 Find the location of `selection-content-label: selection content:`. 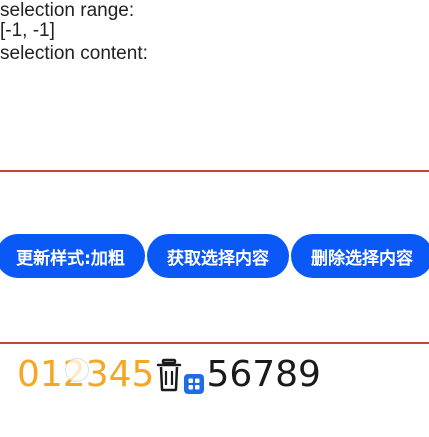

selection-content-label: selection content: is located at coordinates (74, 53).